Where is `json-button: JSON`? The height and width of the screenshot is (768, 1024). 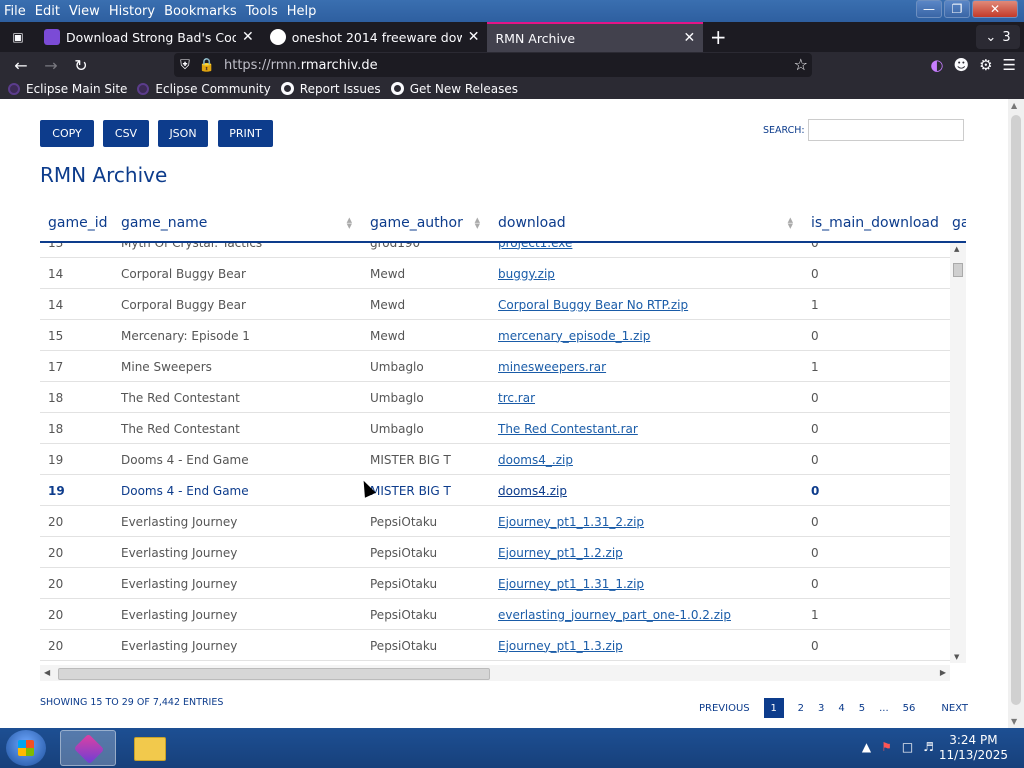
json-button: JSON is located at coordinates (183, 133).